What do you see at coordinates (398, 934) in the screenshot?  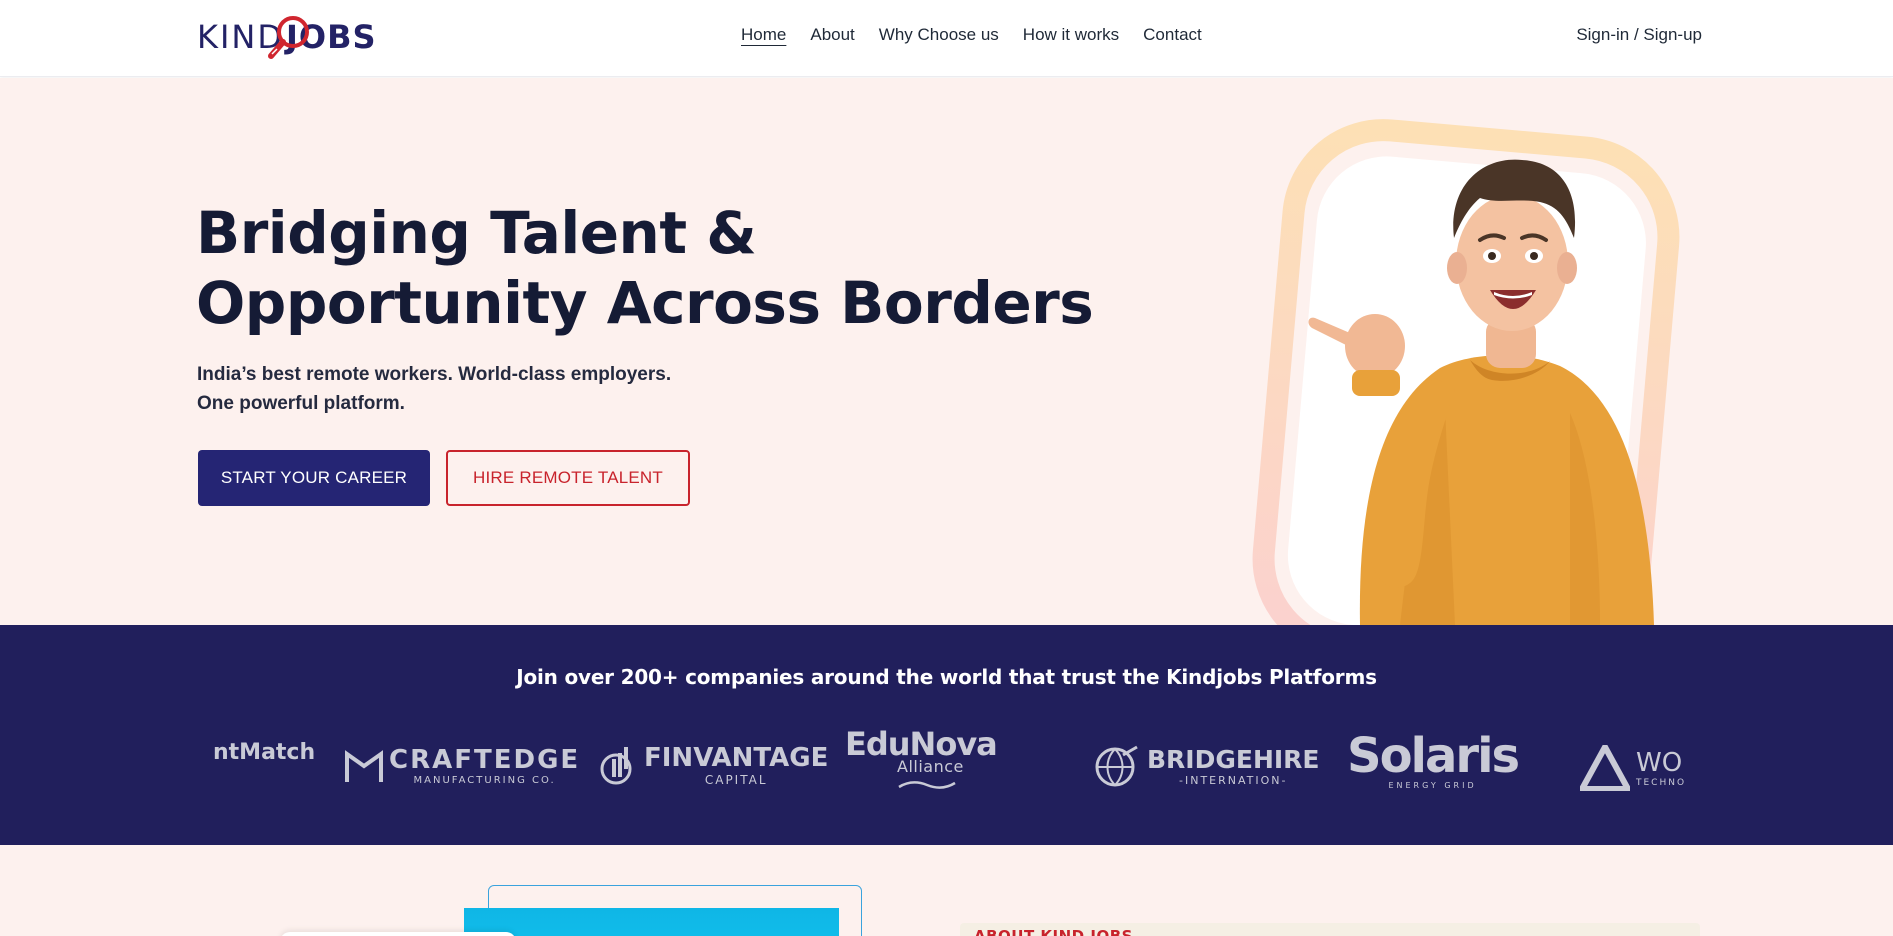 I see `about-floating-card` at bounding box center [398, 934].